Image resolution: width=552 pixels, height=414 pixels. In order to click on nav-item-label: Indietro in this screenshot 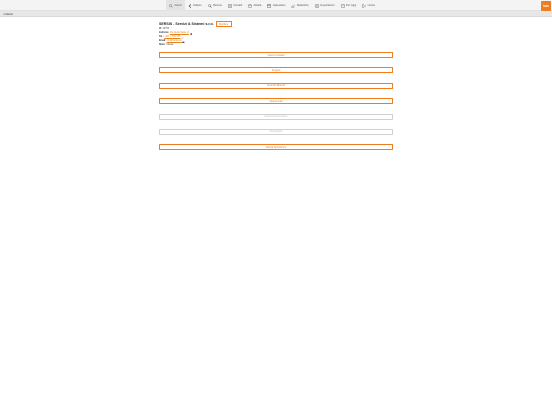, I will do `click(197, 5)`.